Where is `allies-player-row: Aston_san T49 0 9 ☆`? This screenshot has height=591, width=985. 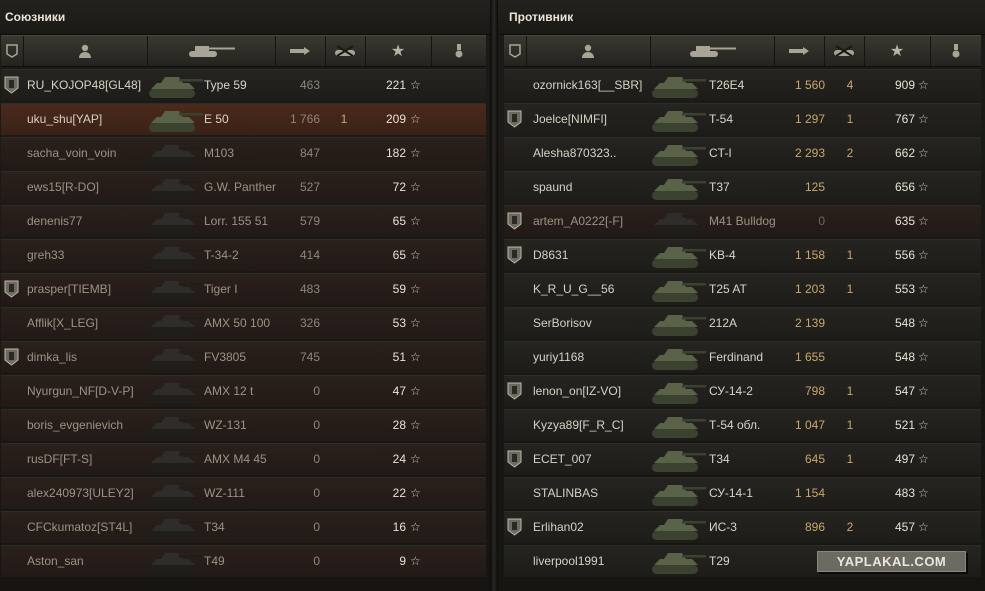 allies-player-row: Aston_san T49 0 9 ☆ is located at coordinates (243, 561).